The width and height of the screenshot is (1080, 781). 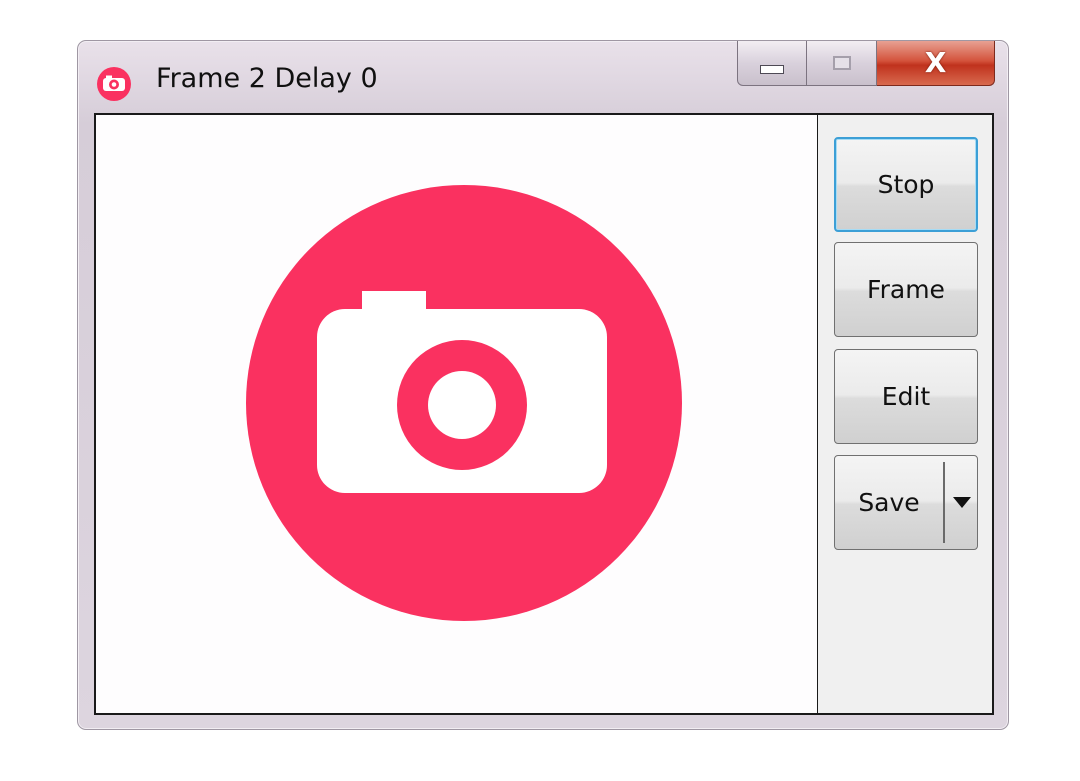 I want to click on frame-button-label: Frame, so click(x=906, y=289).